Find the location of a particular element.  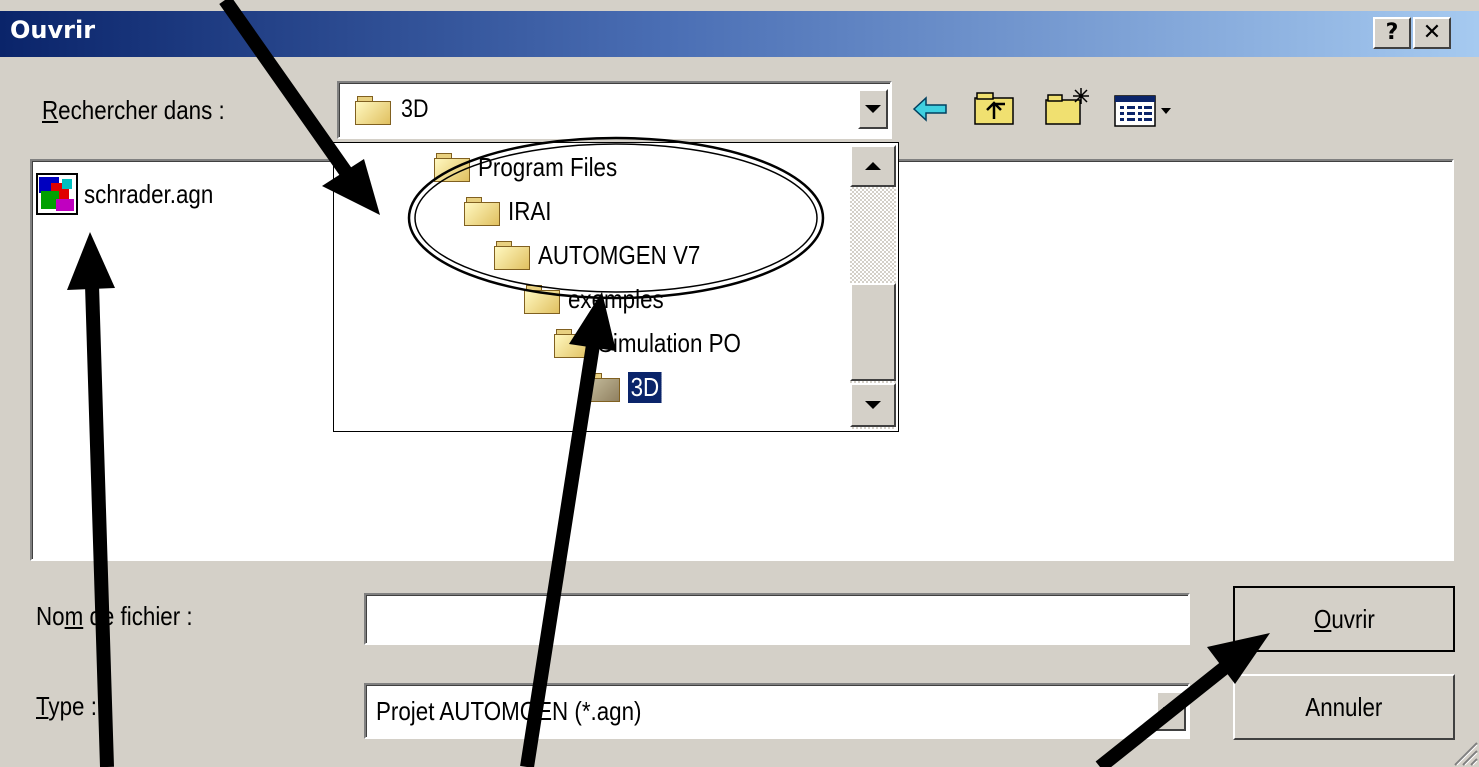

highlight-ellipse-inner is located at coordinates (616, 218).